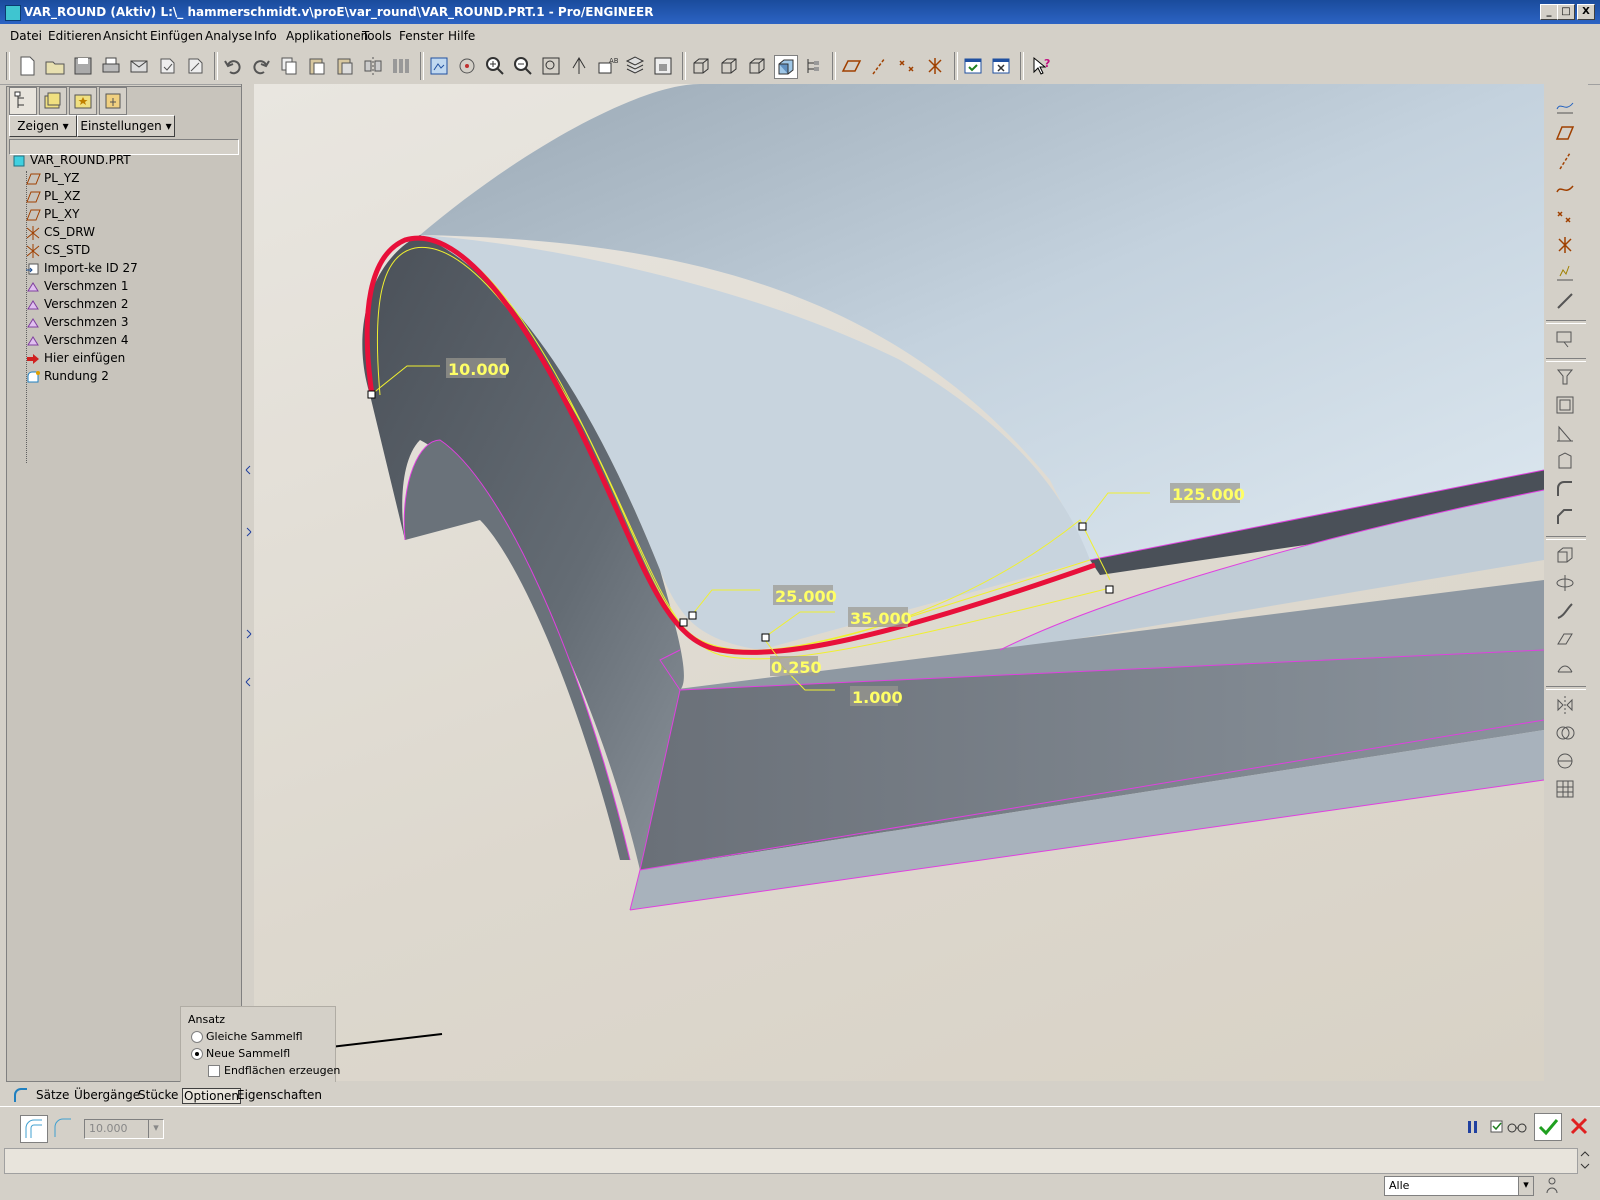 The width and height of the screenshot is (1600, 1200). I want to click on blend-tool-icon, so click(1565, 639).